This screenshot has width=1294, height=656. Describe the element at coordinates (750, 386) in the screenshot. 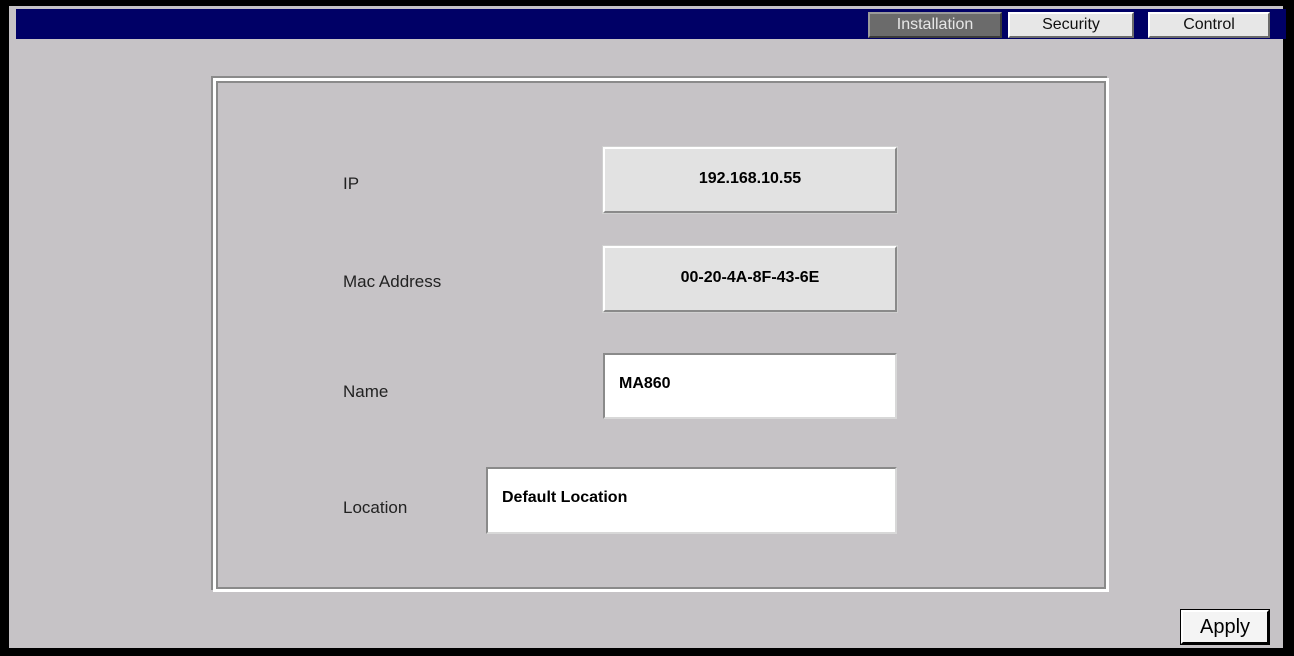

I see `name-input: MA860` at that location.